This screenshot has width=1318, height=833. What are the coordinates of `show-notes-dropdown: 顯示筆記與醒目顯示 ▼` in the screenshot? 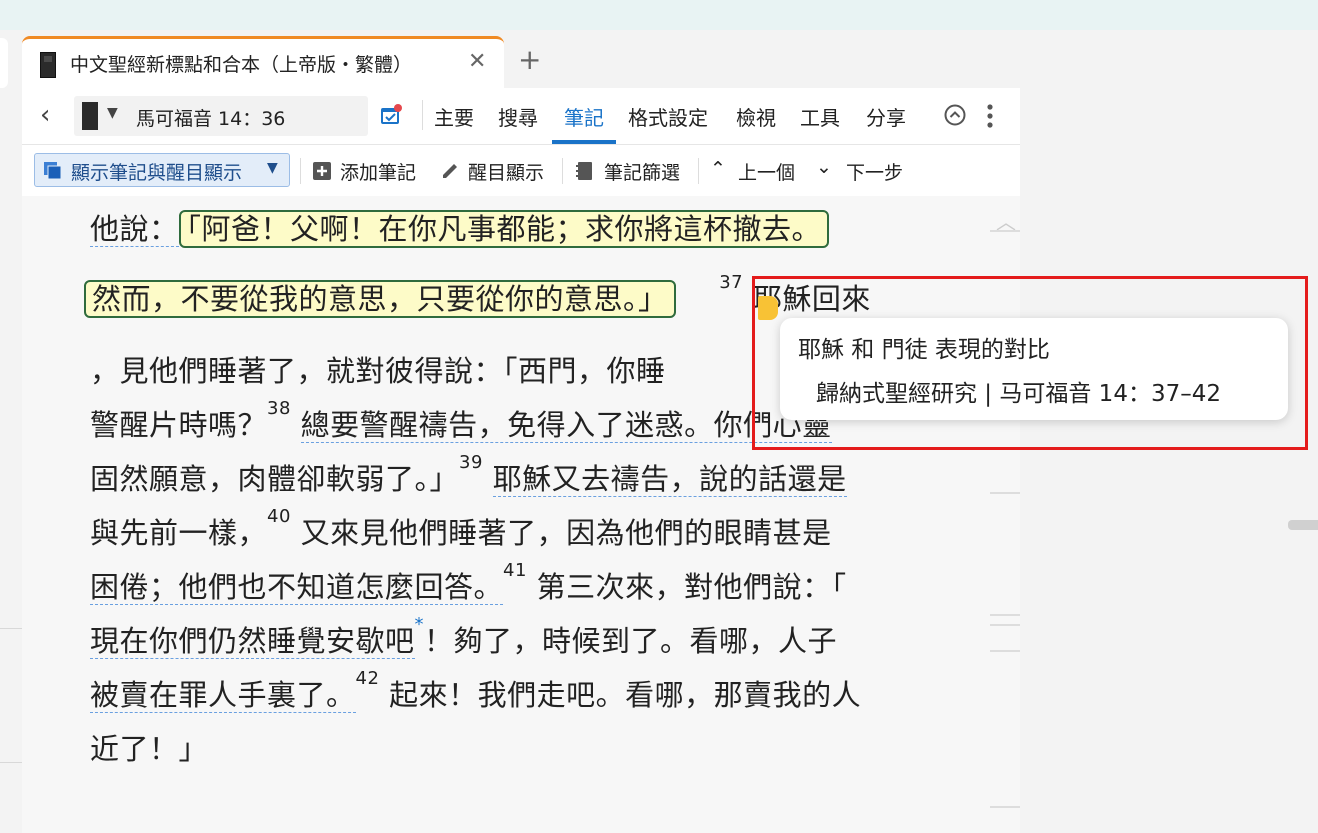 It's located at (162, 170).